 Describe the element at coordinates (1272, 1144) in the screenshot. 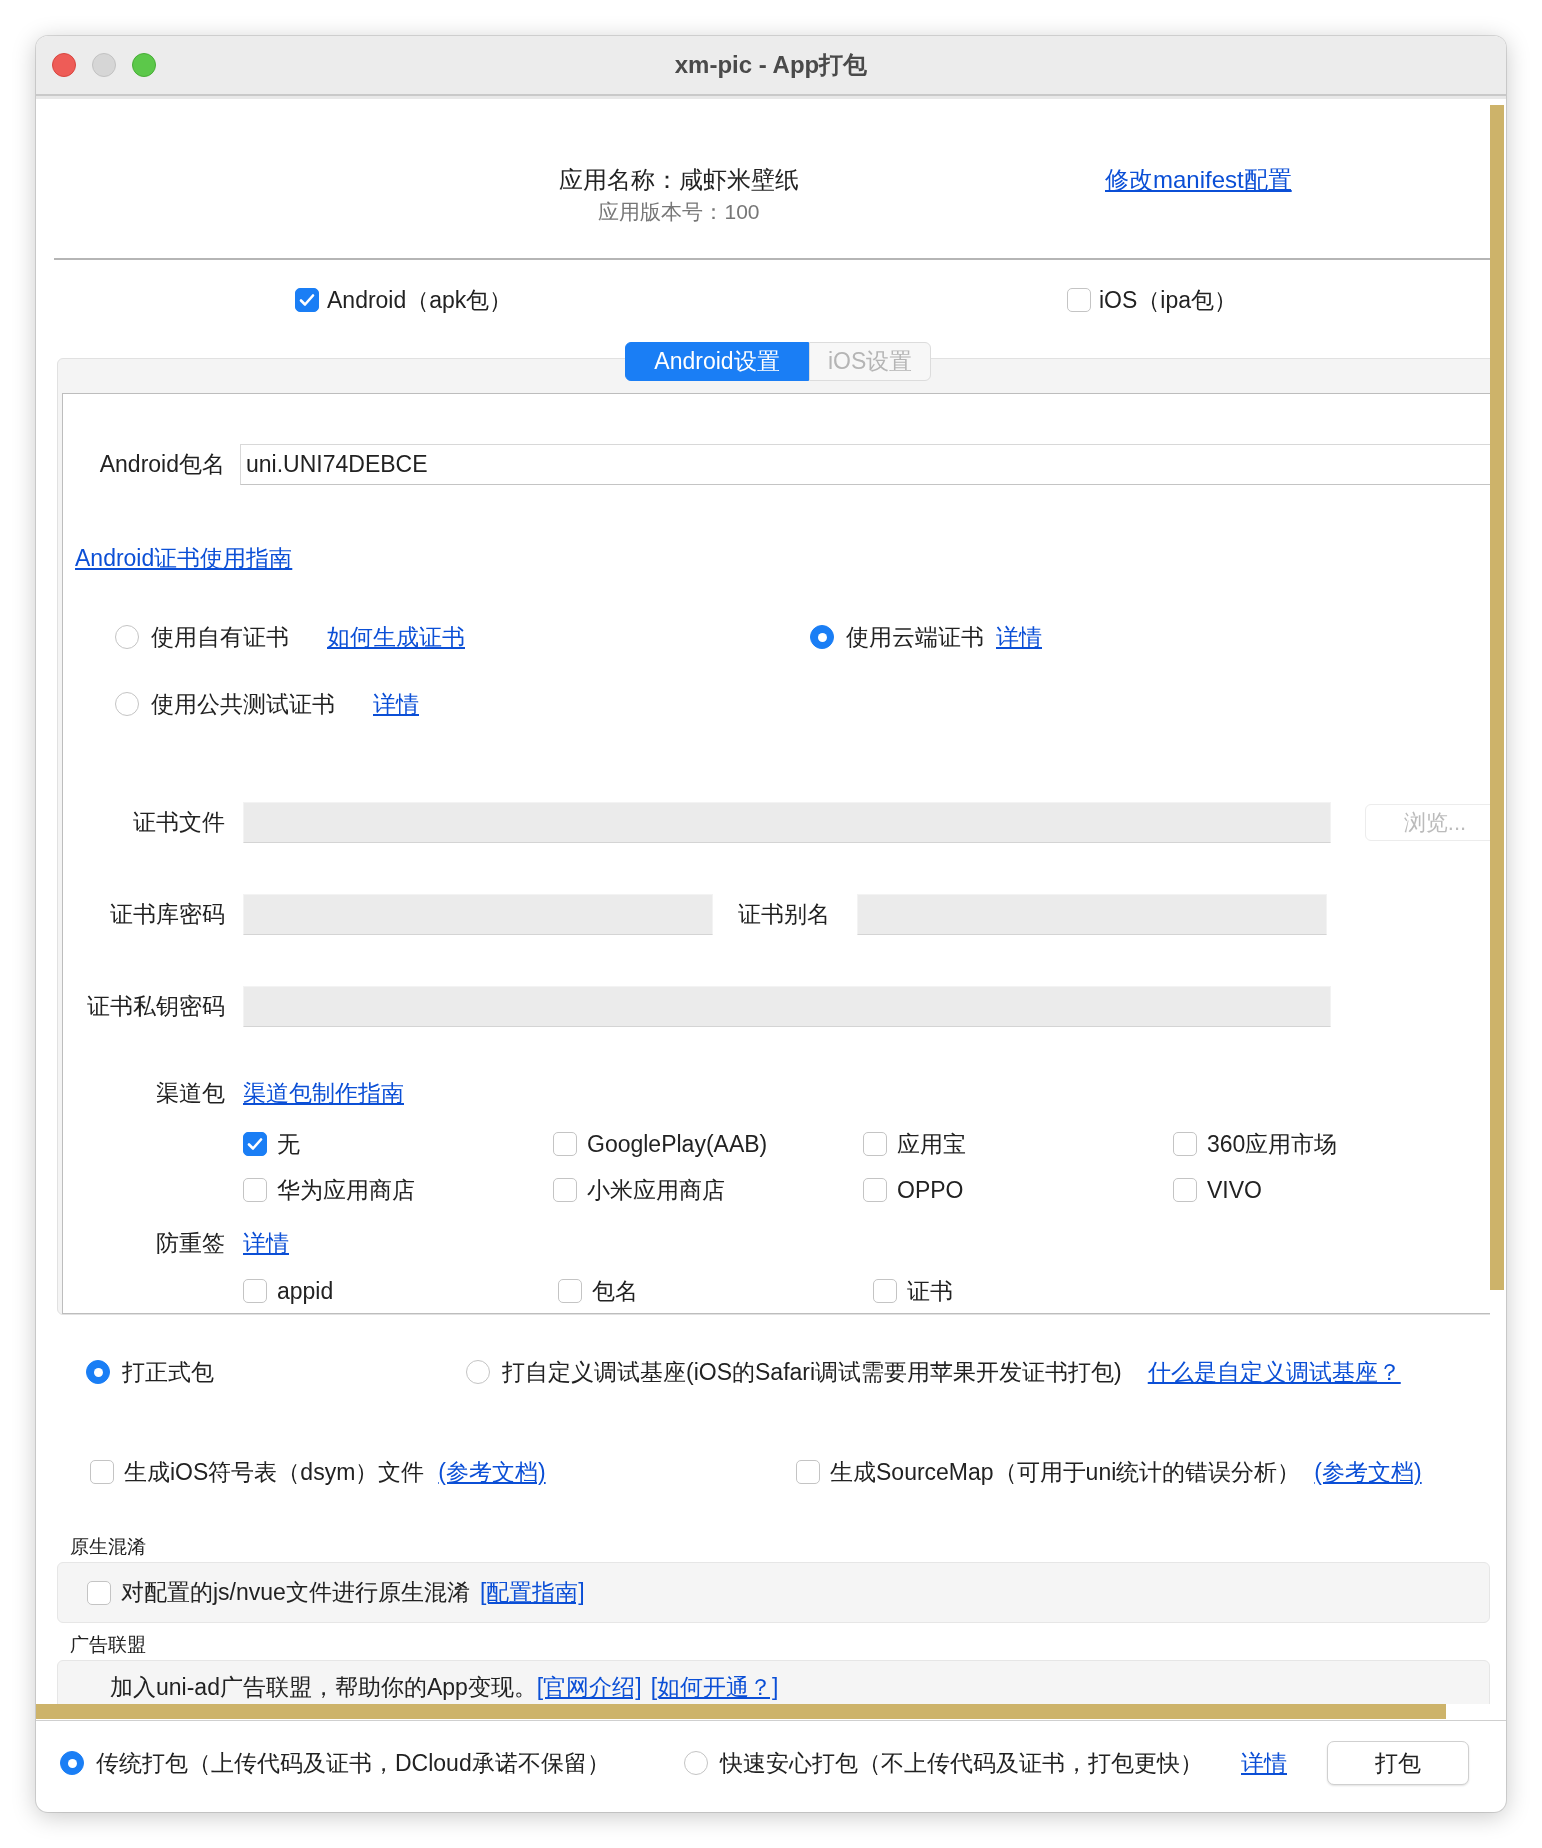

I see `label: 360应用市场` at that location.